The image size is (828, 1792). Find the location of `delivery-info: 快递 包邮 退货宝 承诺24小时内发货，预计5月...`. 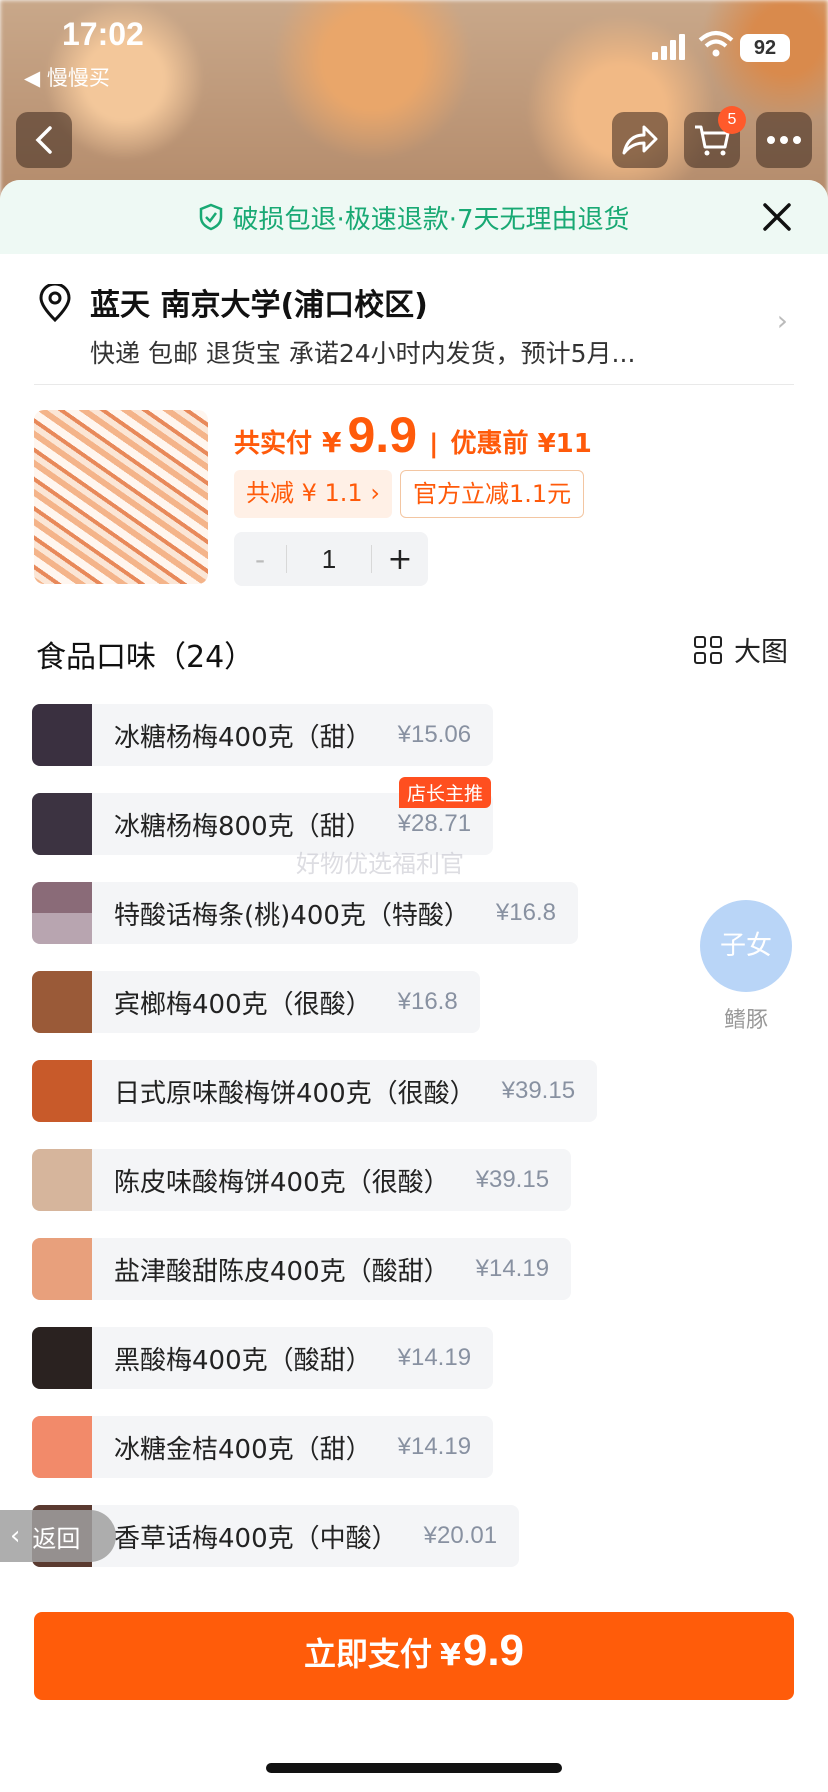

delivery-info: 快递 包邮 退货宝 承诺24小时内发货，预计5月... is located at coordinates (363, 353).